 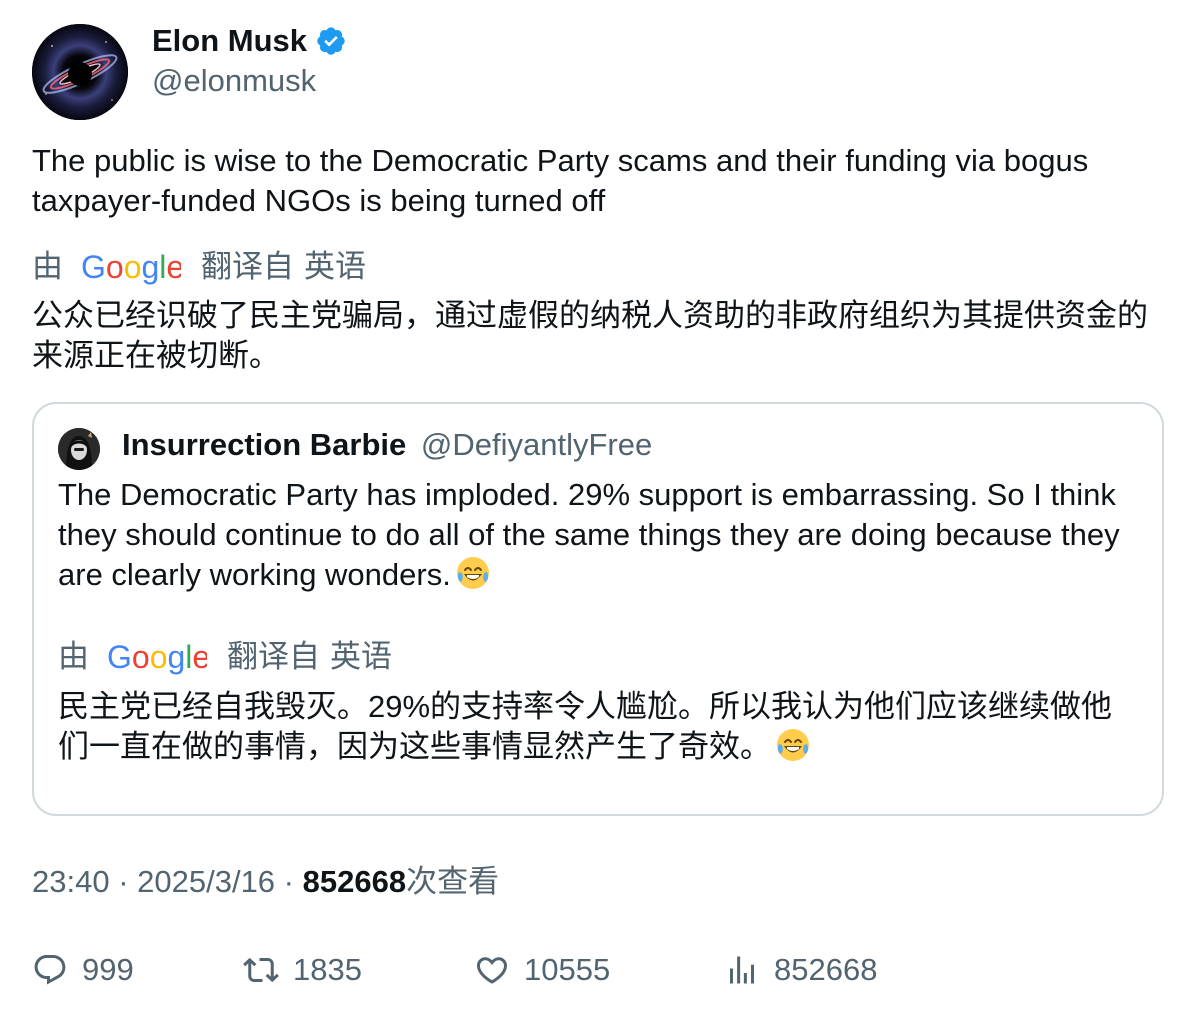 What do you see at coordinates (742, 970) in the screenshot?
I see `views-icon` at bounding box center [742, 970].